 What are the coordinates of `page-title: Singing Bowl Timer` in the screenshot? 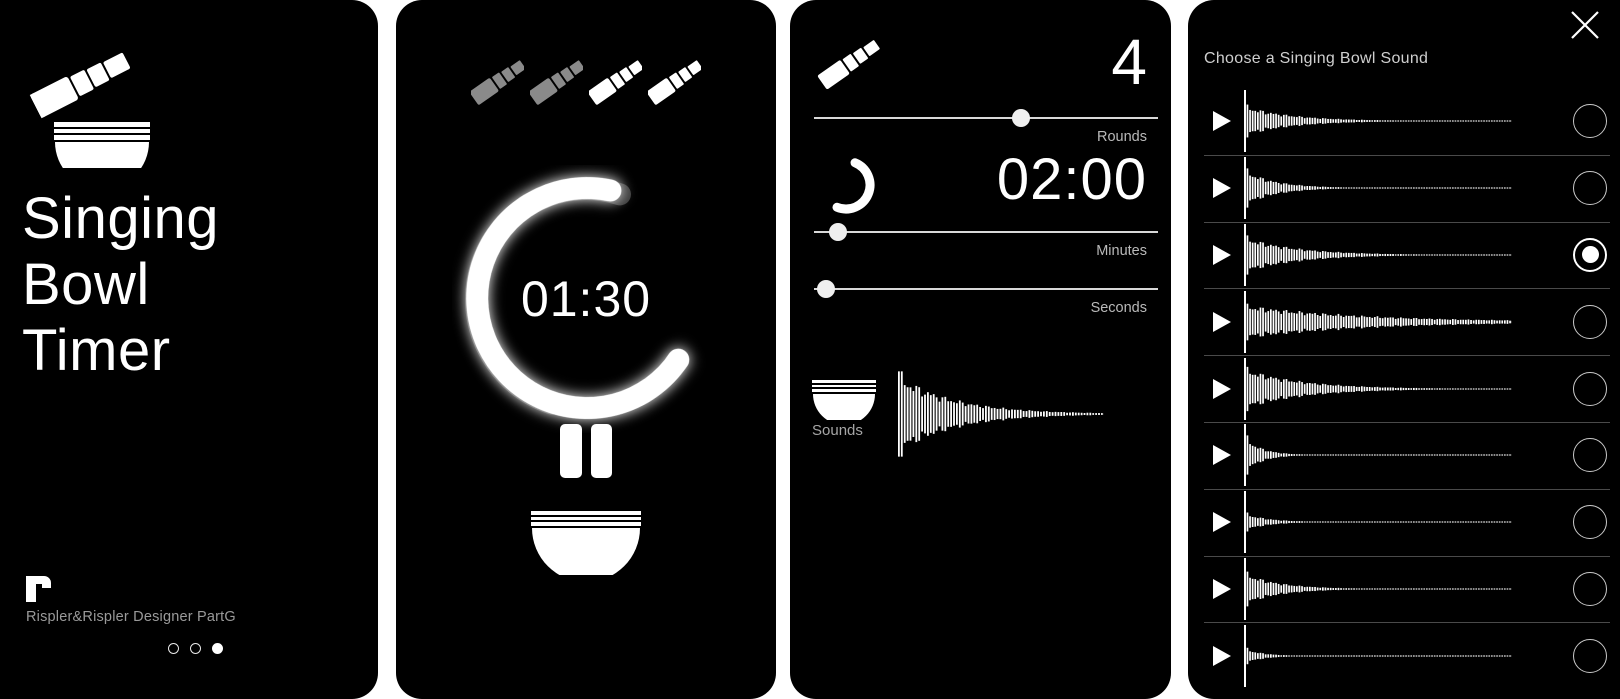 It's located at (120, 285).